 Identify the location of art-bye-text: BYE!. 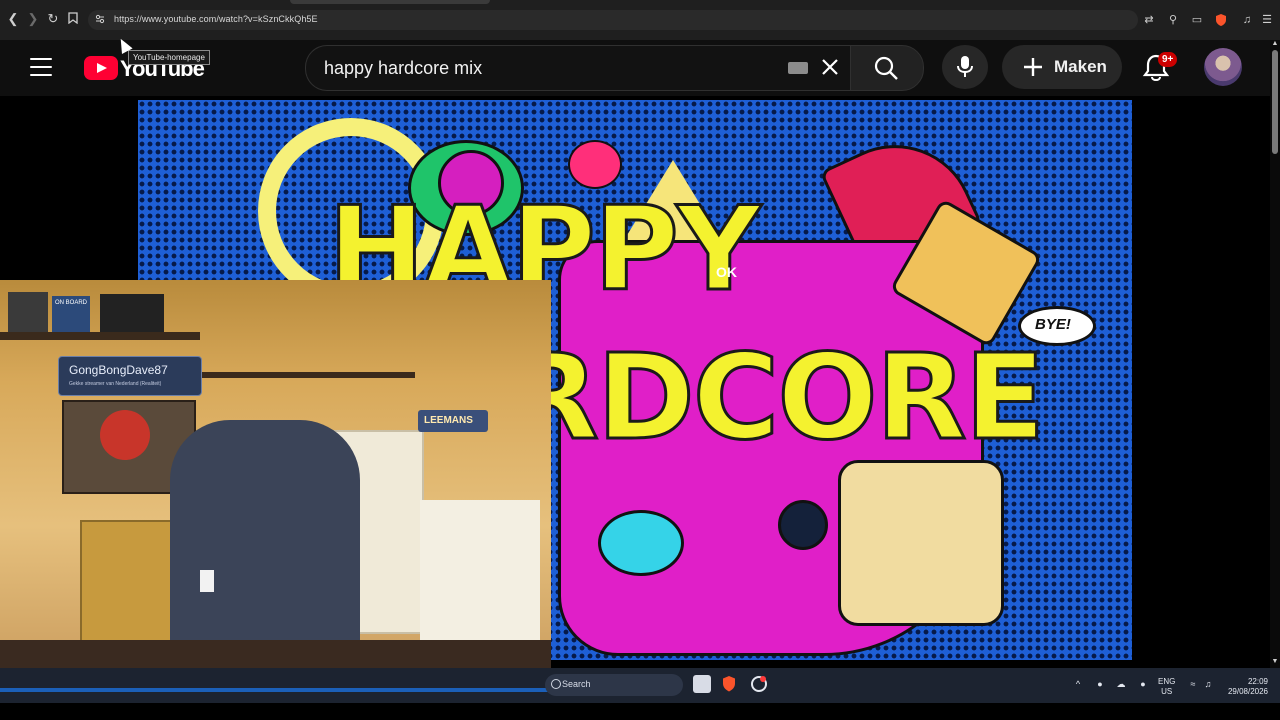
(1053, 324).